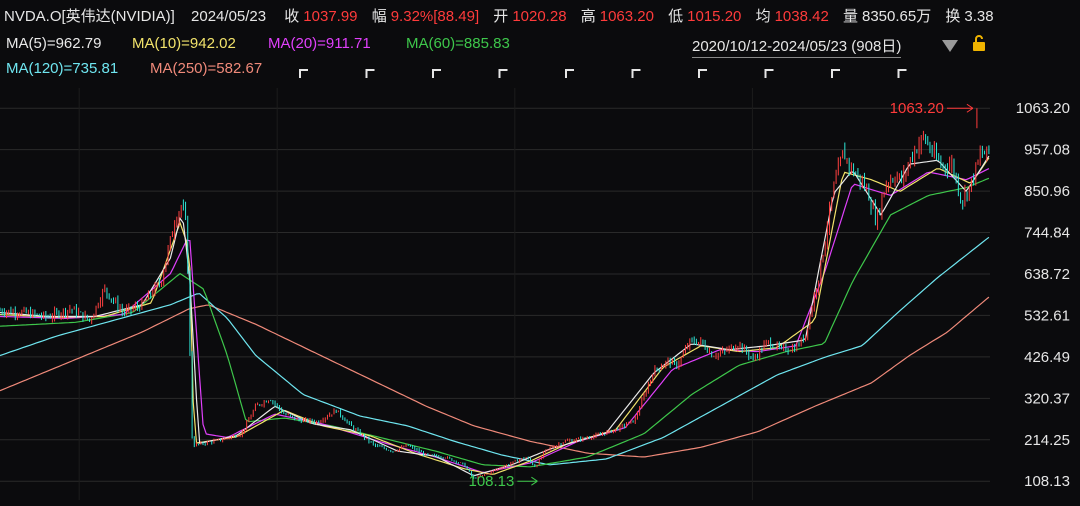  I want to click on open-value: 1020.28, so click(539, 16).